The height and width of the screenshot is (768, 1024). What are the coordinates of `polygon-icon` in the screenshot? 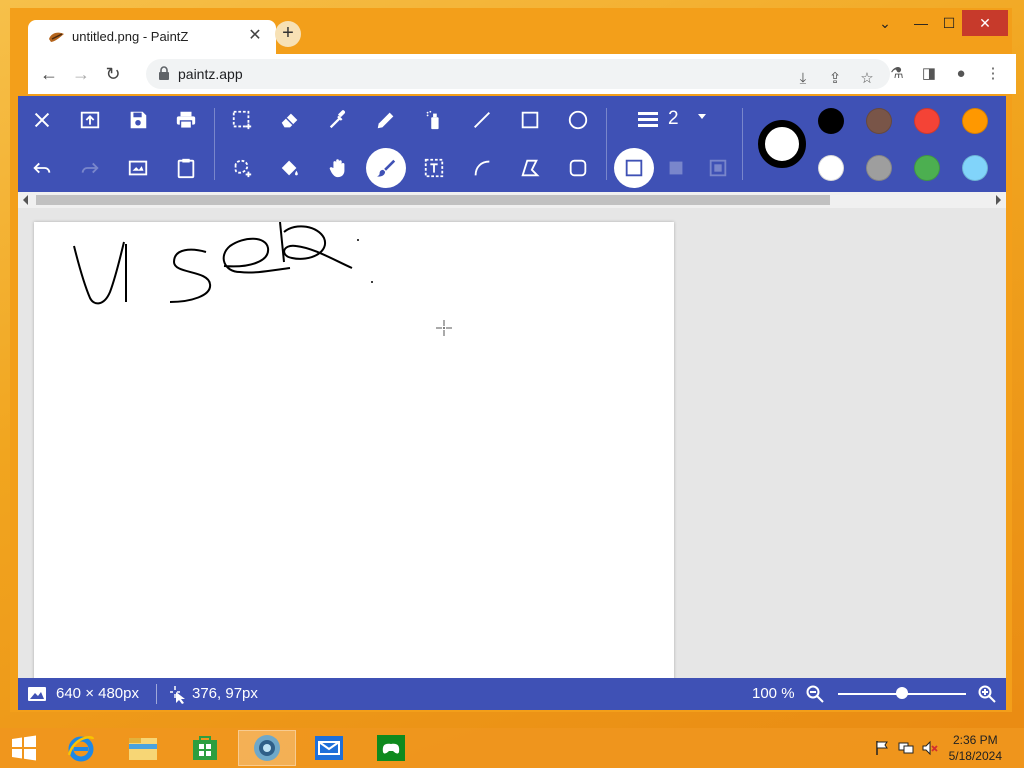 It's located at (530, 168).